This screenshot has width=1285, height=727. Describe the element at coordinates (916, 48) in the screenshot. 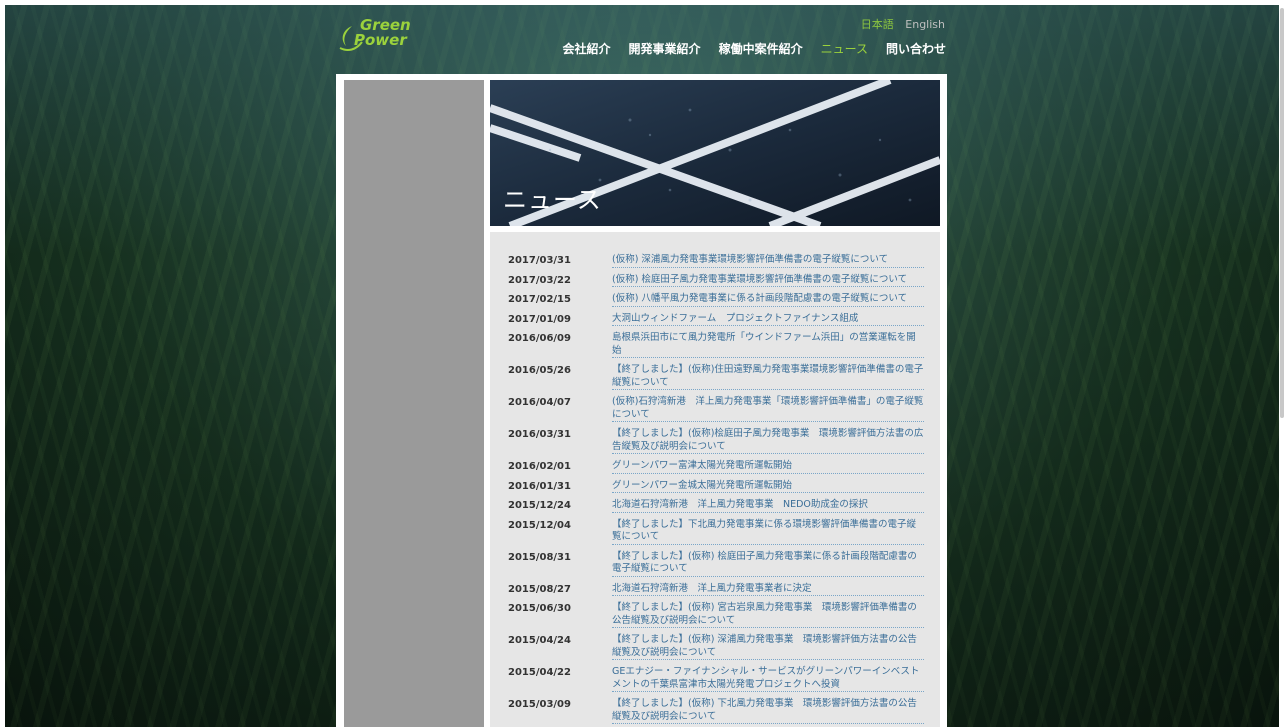

I see `nav-contact: 問い合わせ` at that location.